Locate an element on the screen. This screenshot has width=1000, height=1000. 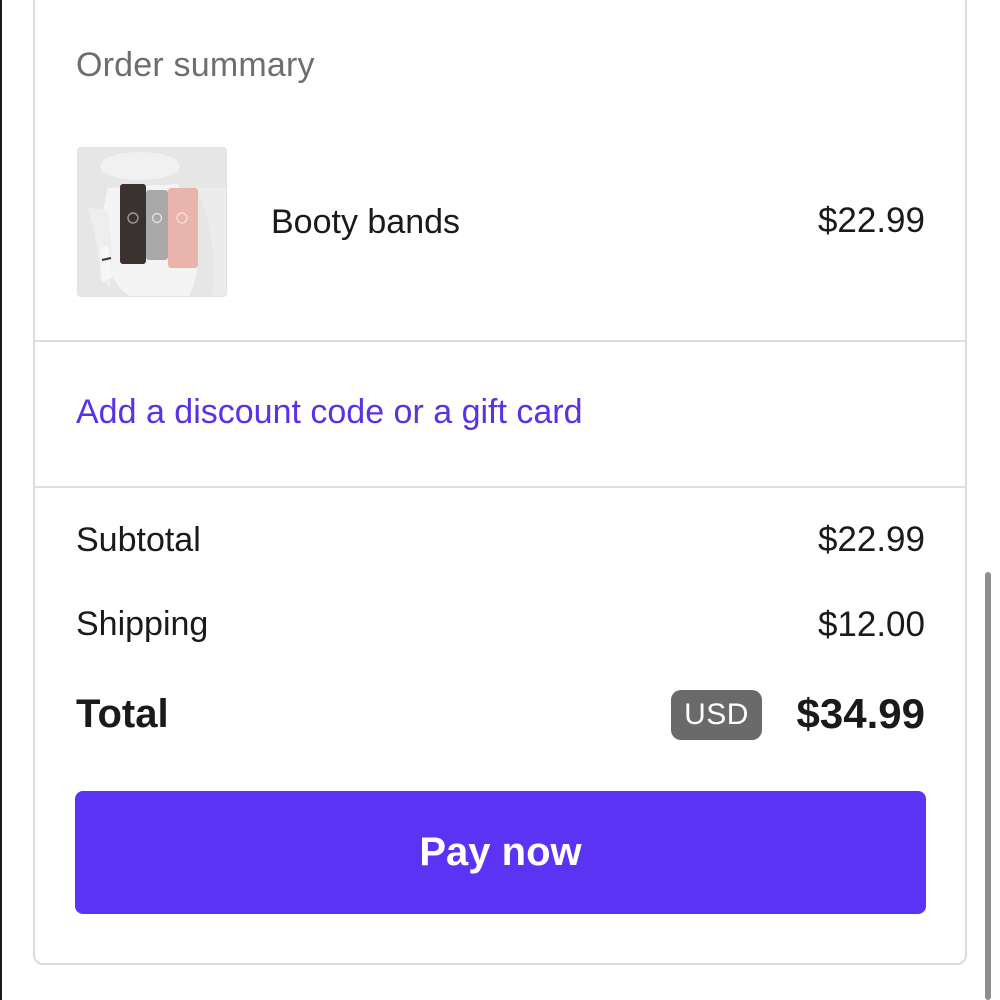
subtotal-value: $22.99 is located at coordinates (871, 539).